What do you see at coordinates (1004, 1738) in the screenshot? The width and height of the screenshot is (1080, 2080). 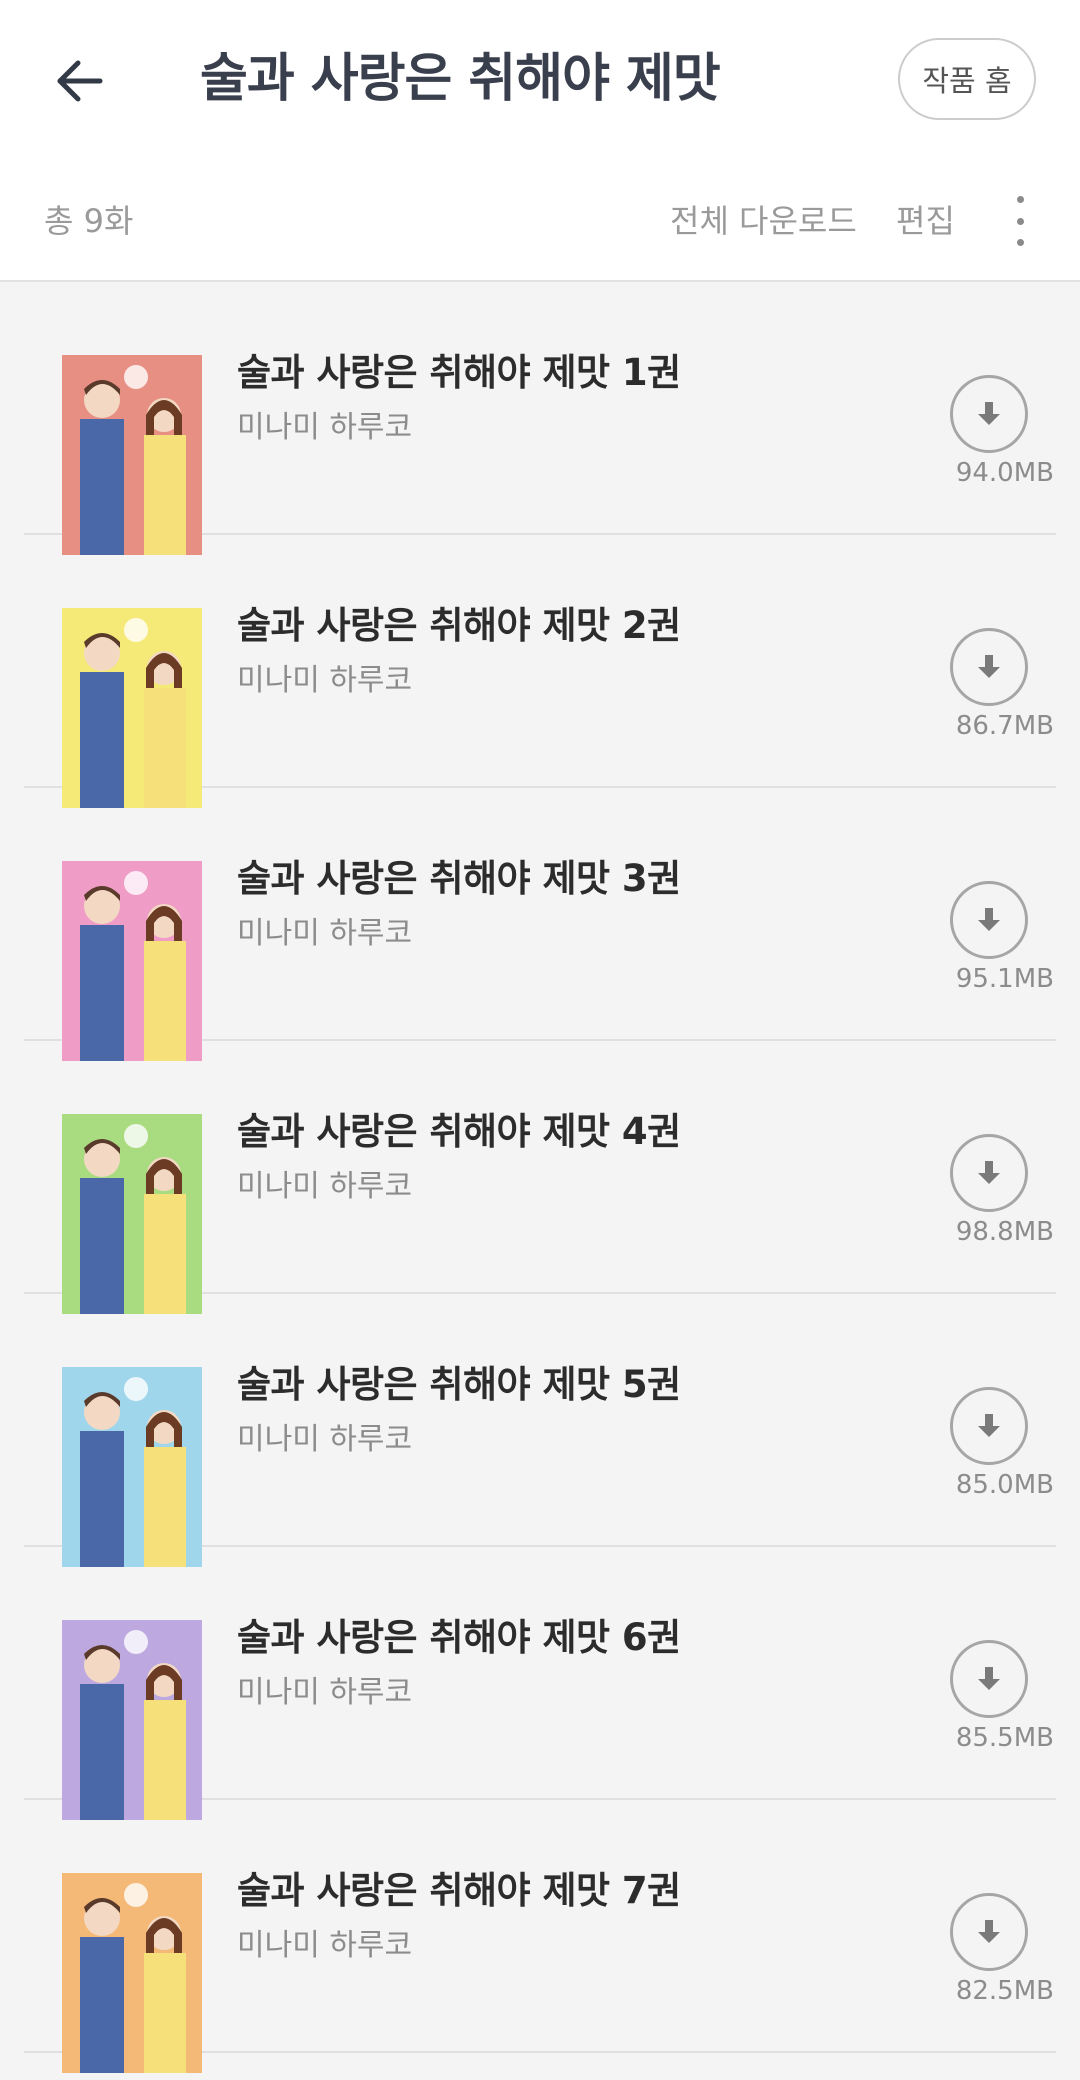 I see `file-size: 85.5MB` at bounding box center [1004, 1738].